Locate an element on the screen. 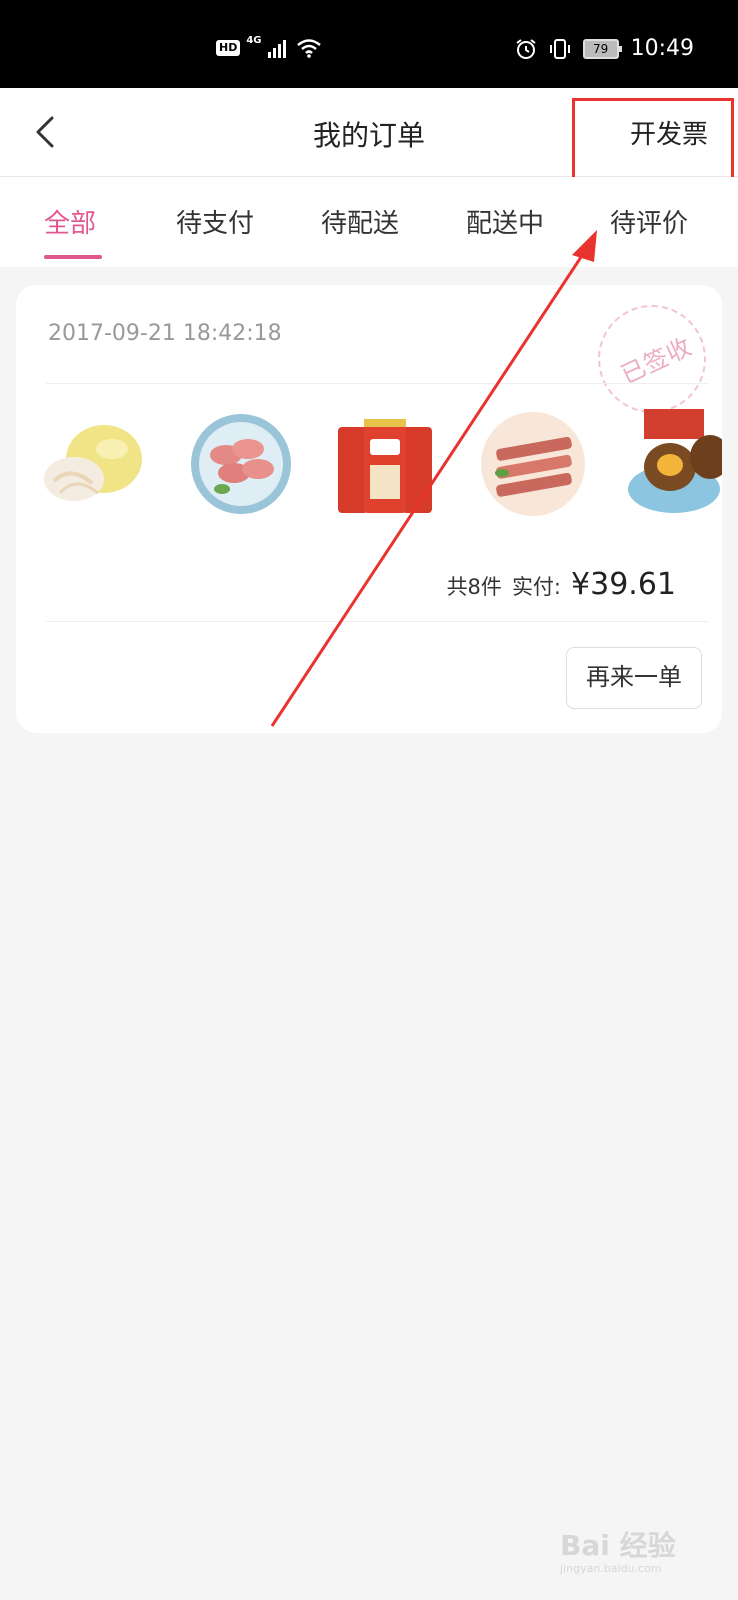 This screenshot has height=1600, width=738. alarm-icon is located at coordinates (525, 48).